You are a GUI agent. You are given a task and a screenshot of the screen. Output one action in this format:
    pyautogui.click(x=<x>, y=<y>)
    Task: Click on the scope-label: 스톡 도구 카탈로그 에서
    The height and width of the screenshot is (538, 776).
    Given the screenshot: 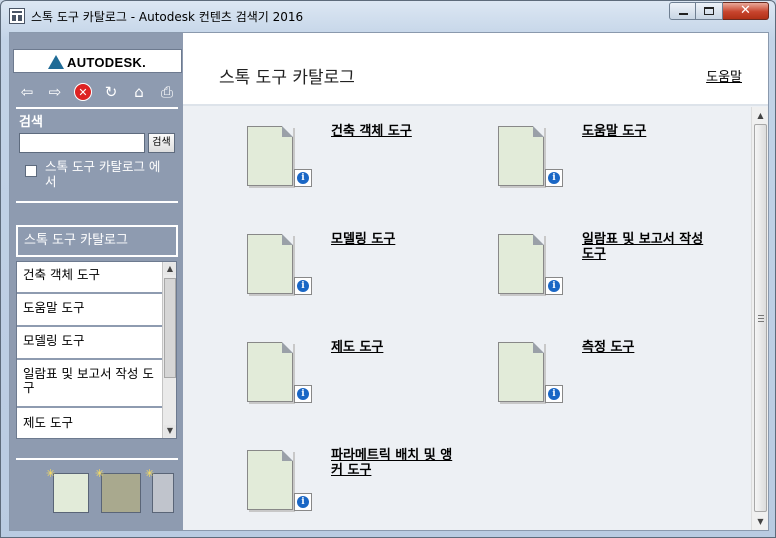 What is the action you would take?
    pyautogui.click(x=103, y=174)
    